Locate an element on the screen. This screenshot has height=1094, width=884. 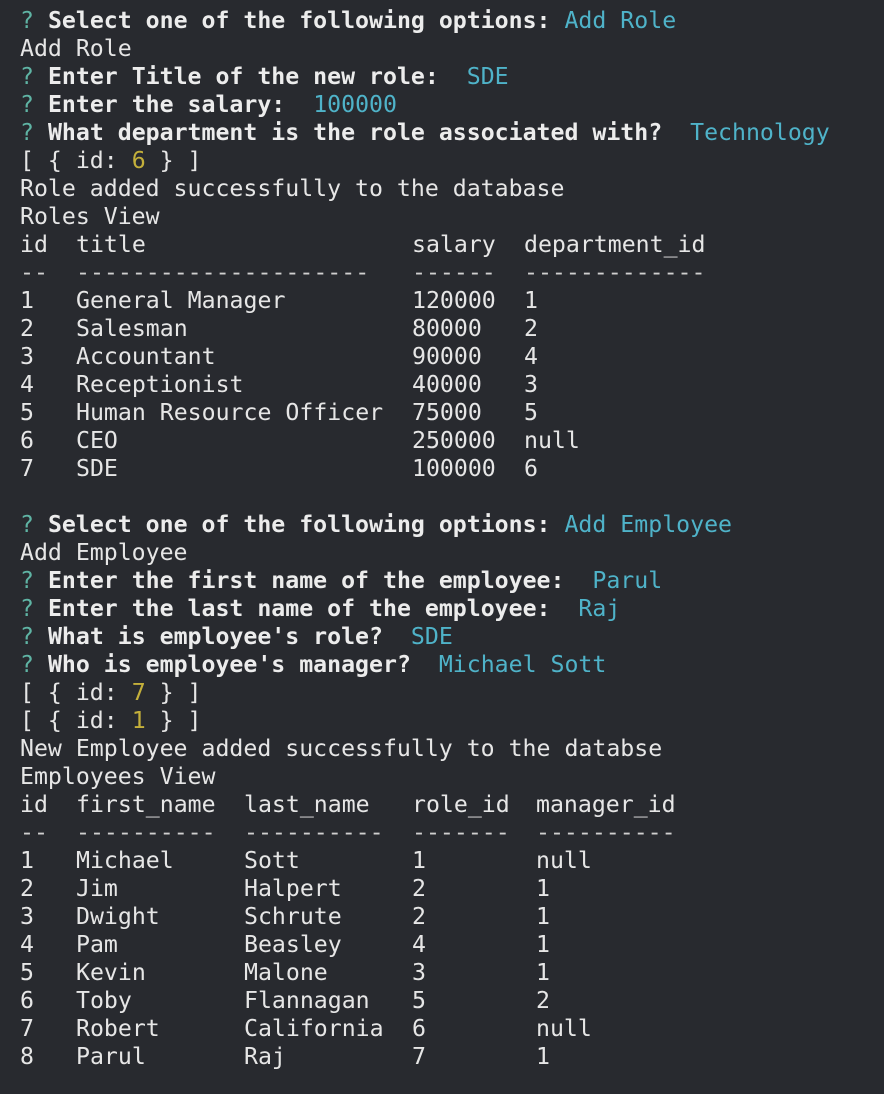
id-result-line: [ { id: 1 } ] is located at coordinates (452, 721).